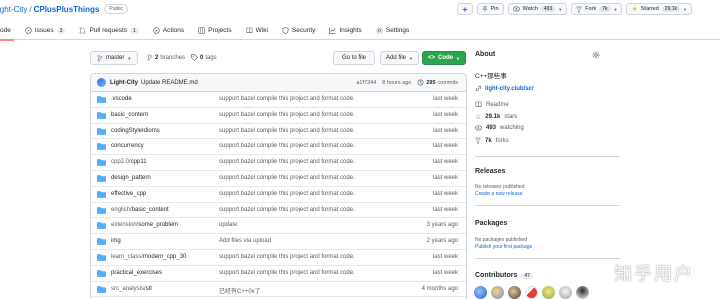  Describe the element at coordinates (240, 290) in the screenshot. I see `file-commit-message: 已经有C++0x了` at that location.